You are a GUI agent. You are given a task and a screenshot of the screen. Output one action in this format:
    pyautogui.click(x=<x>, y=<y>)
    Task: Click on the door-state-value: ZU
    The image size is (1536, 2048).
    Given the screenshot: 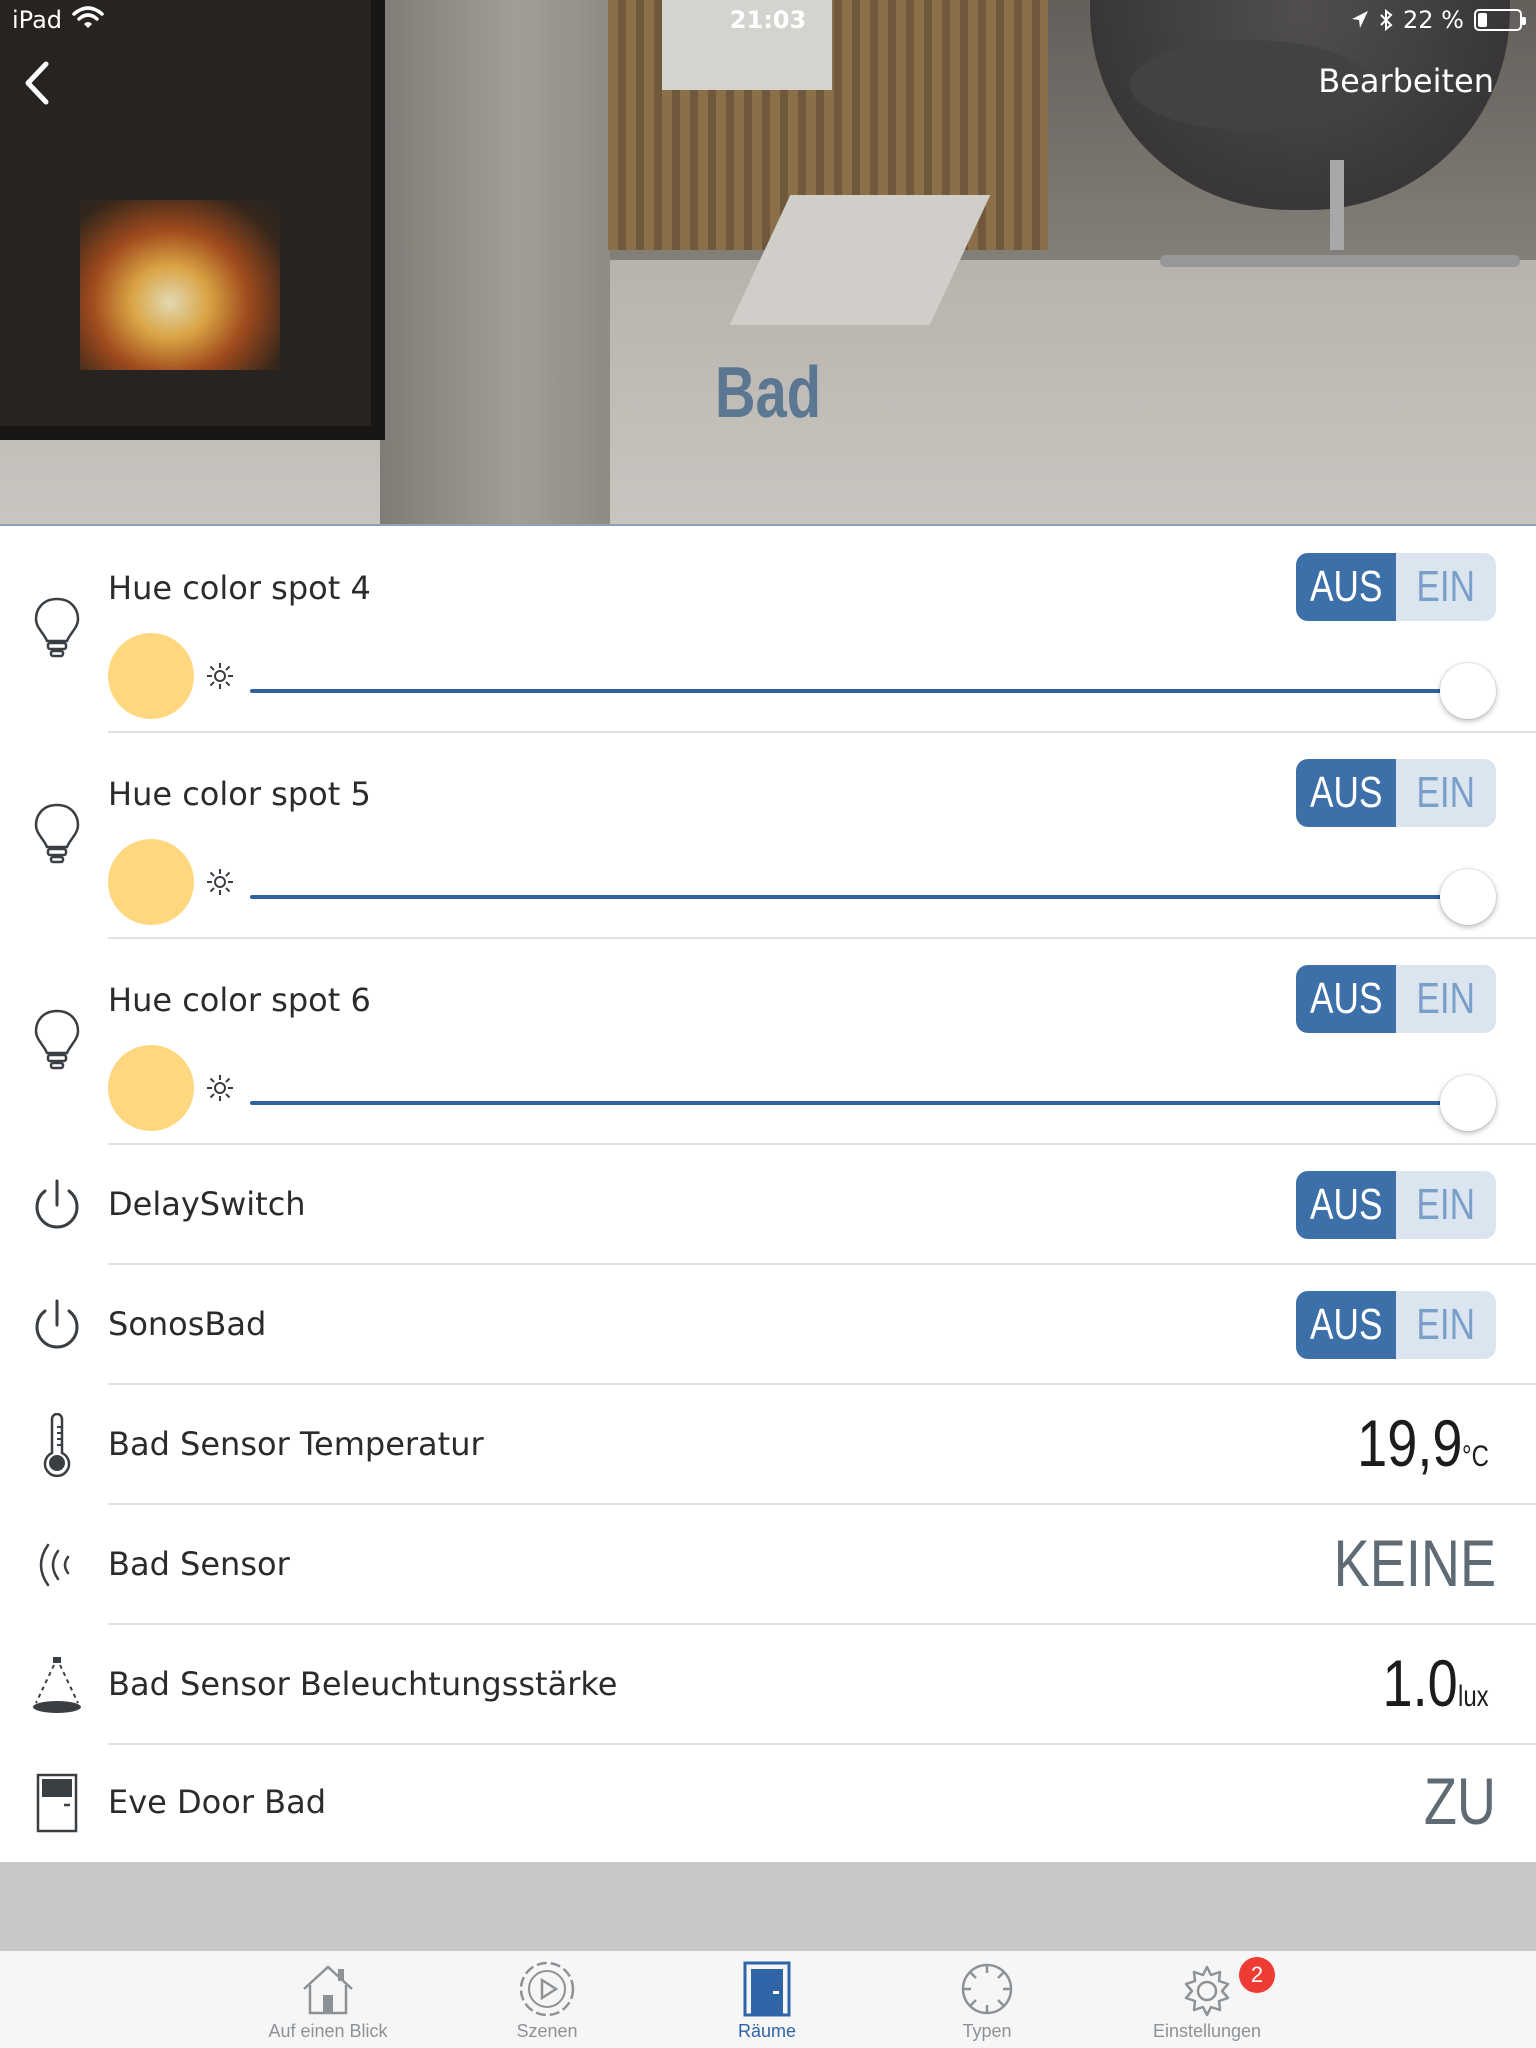 What is the action you would take?
    pyautogui.click(x=1459, y=1801)
    